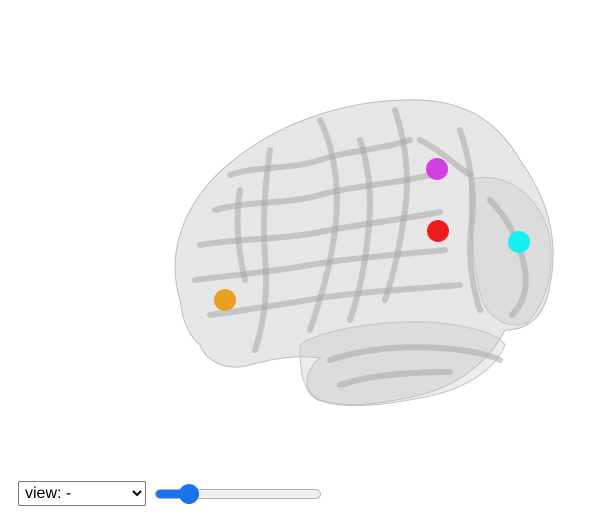 The height and width of the screenshot is (524, 595). What do you see at coordinates (519, 242) in the screenshot?
I see `electrode-marker-cyan` at bounding box center [519, 242].